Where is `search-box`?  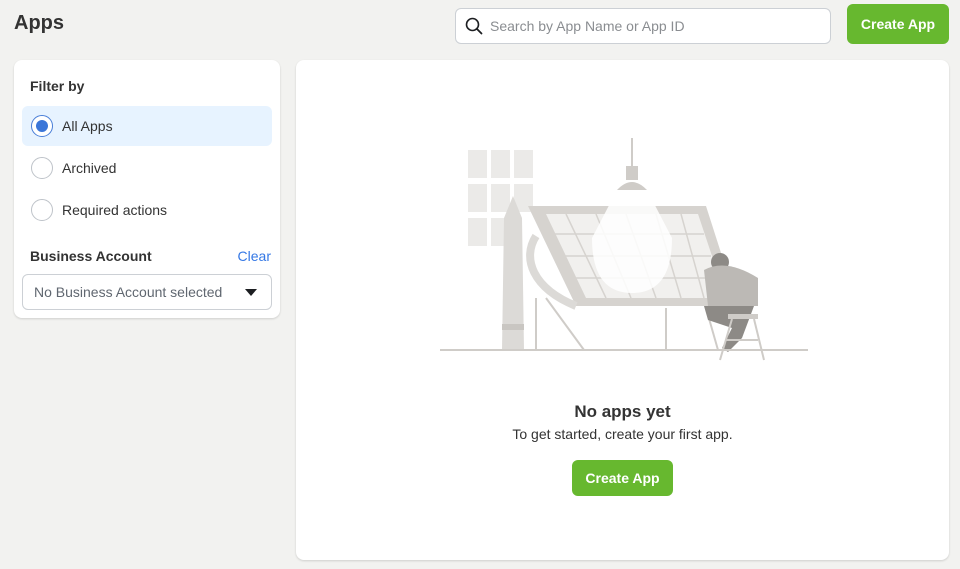 search-box is located at coordinates (643, 26).